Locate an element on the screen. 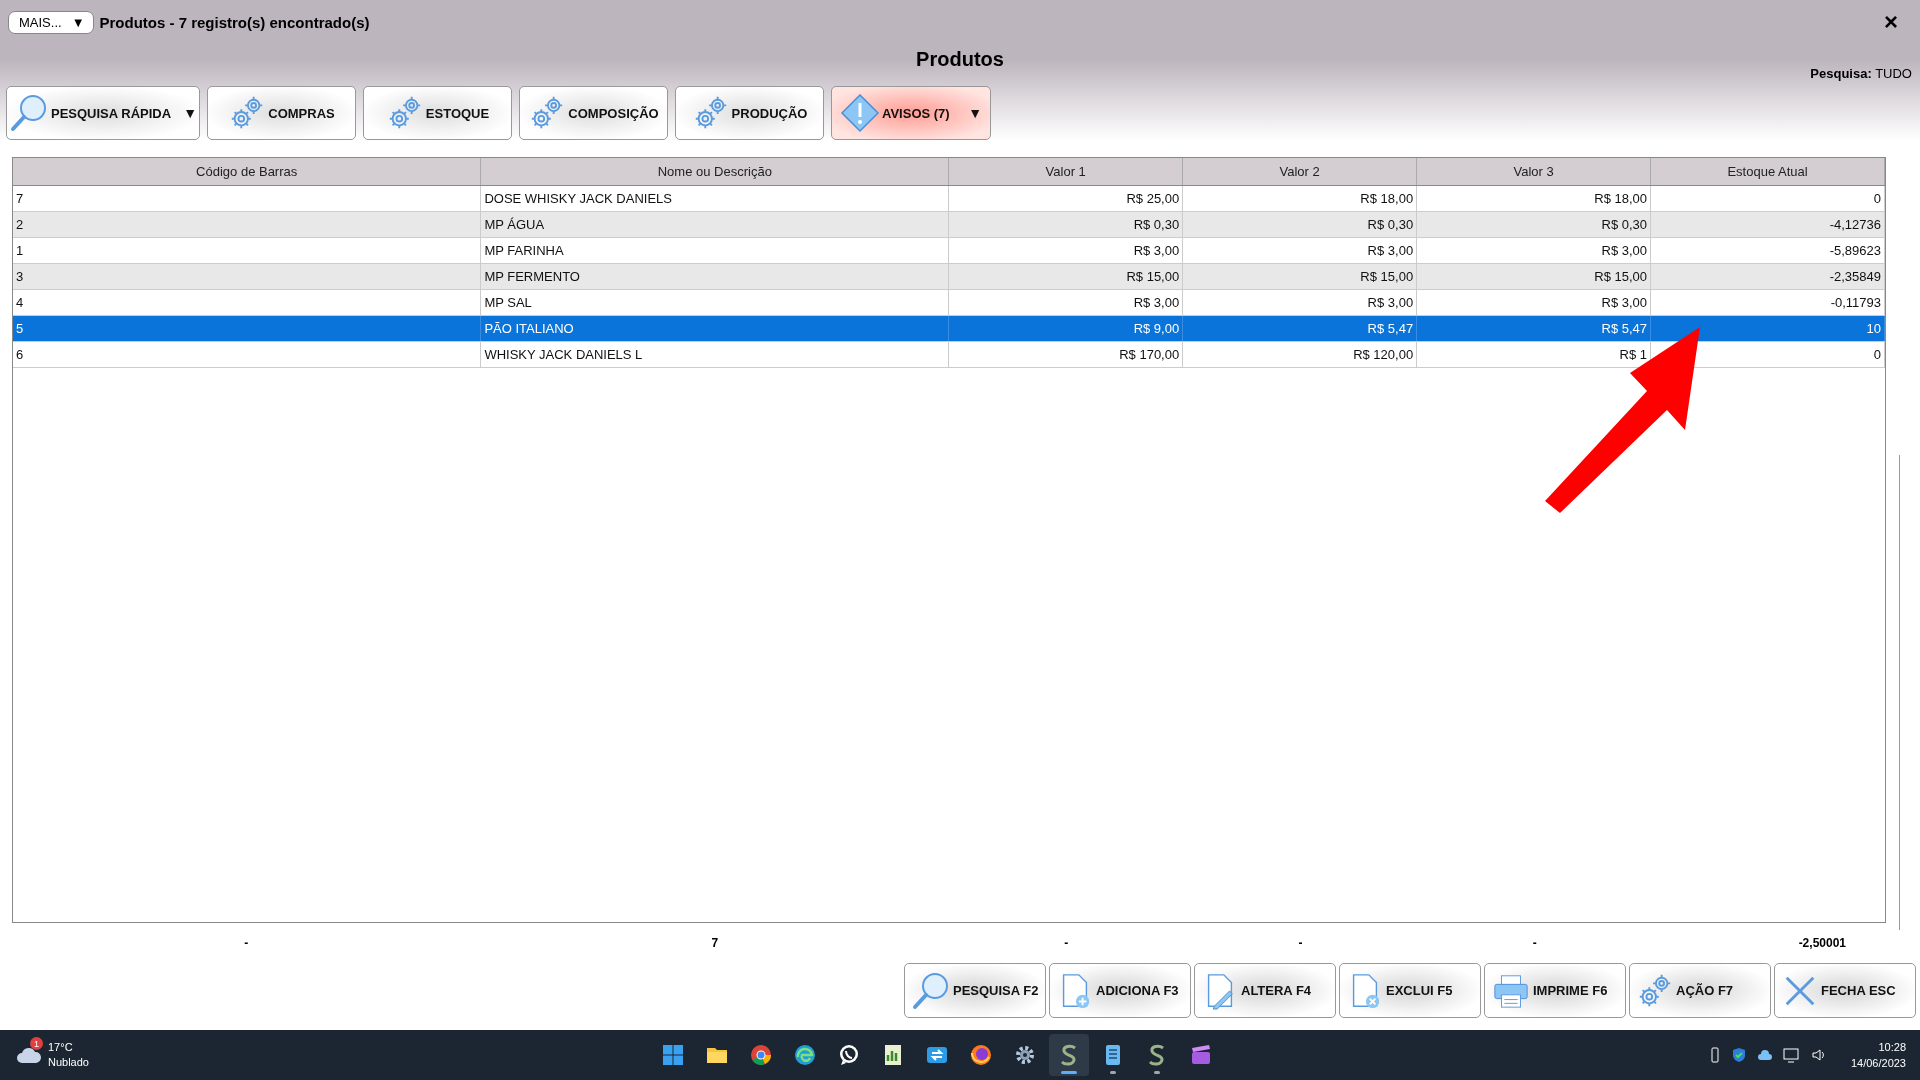 Image resolution: width=1920 pixels, height=1080 pixels. toolbar-button: AVISOS (7) ▼ is located at coordinates (911, 113).